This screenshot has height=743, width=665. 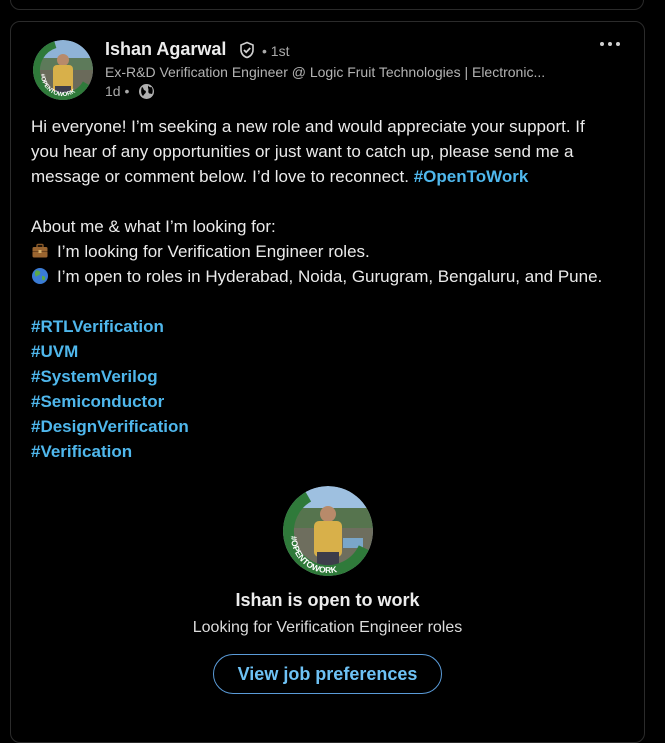 I want to click on connection-degree: • 1st, so click(x=276, y=51).